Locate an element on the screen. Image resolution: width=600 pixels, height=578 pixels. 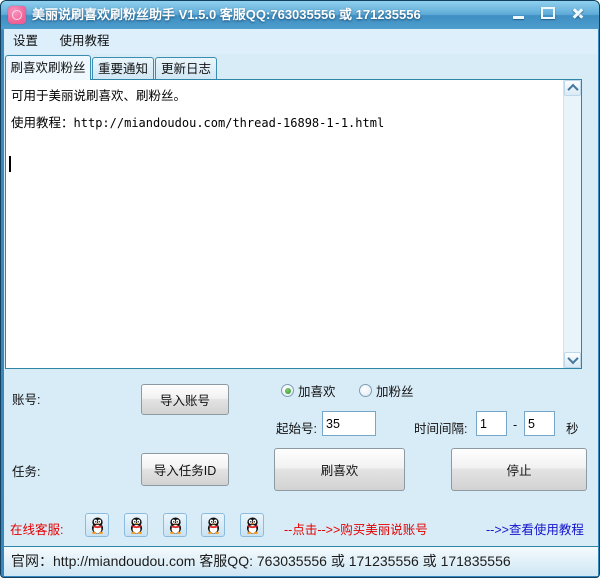
tab-important-notice: 重要通知 is located at coordinates (123, 68).